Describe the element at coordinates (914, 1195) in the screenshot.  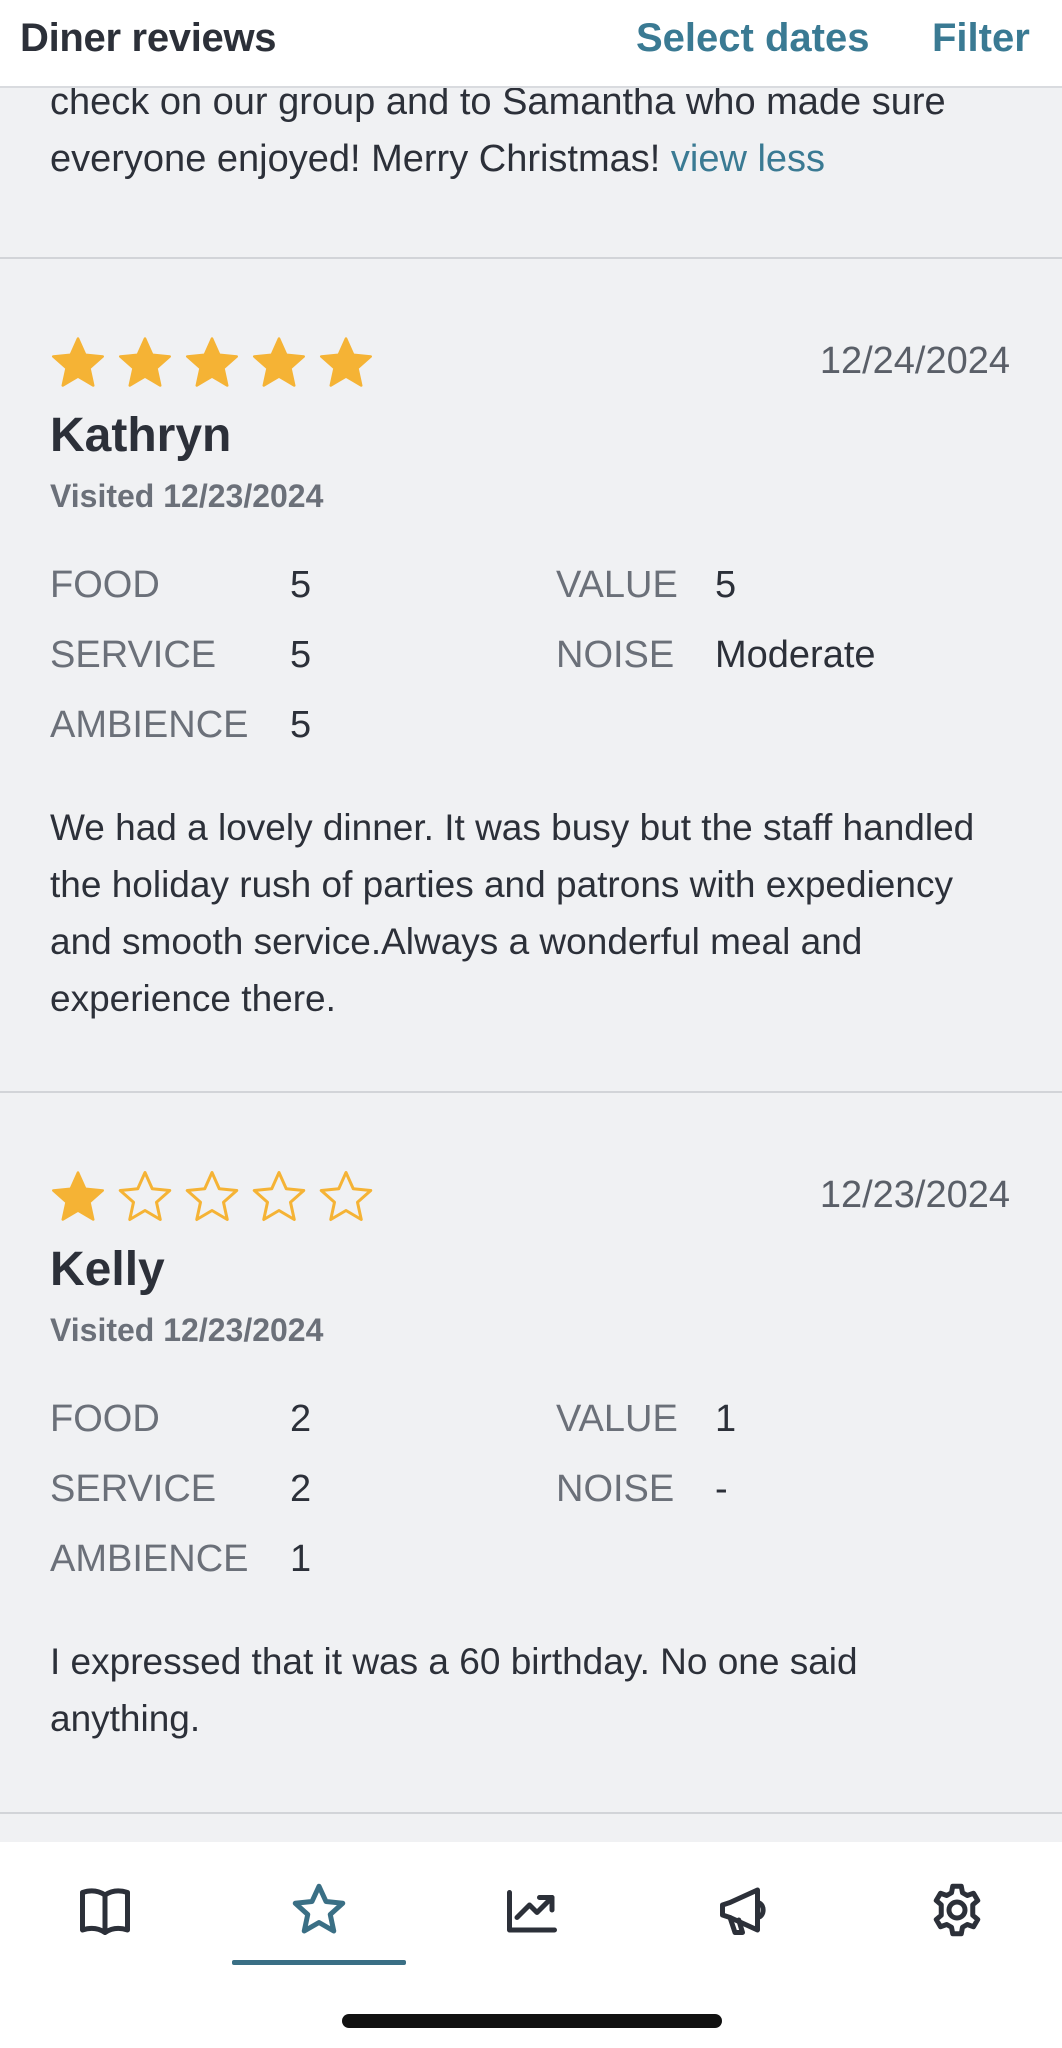
I see `review-date: 12/23/2024` at that location.